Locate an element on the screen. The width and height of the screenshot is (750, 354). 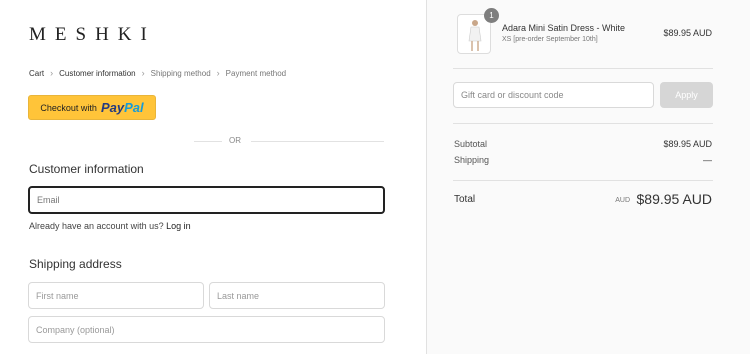
apply-discount-button: Apply is located at coordinates (686, 95).